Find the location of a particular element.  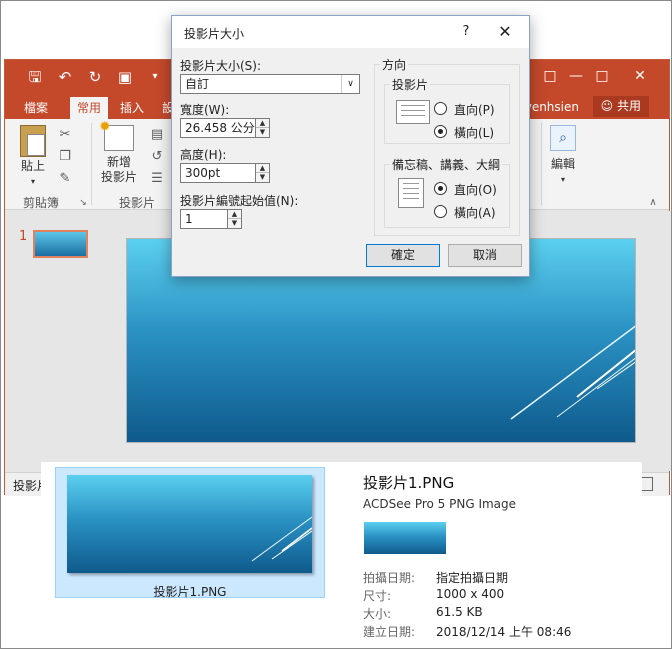

prop-label-taken: 拍攝日期: is located at coordinates (389, 578).